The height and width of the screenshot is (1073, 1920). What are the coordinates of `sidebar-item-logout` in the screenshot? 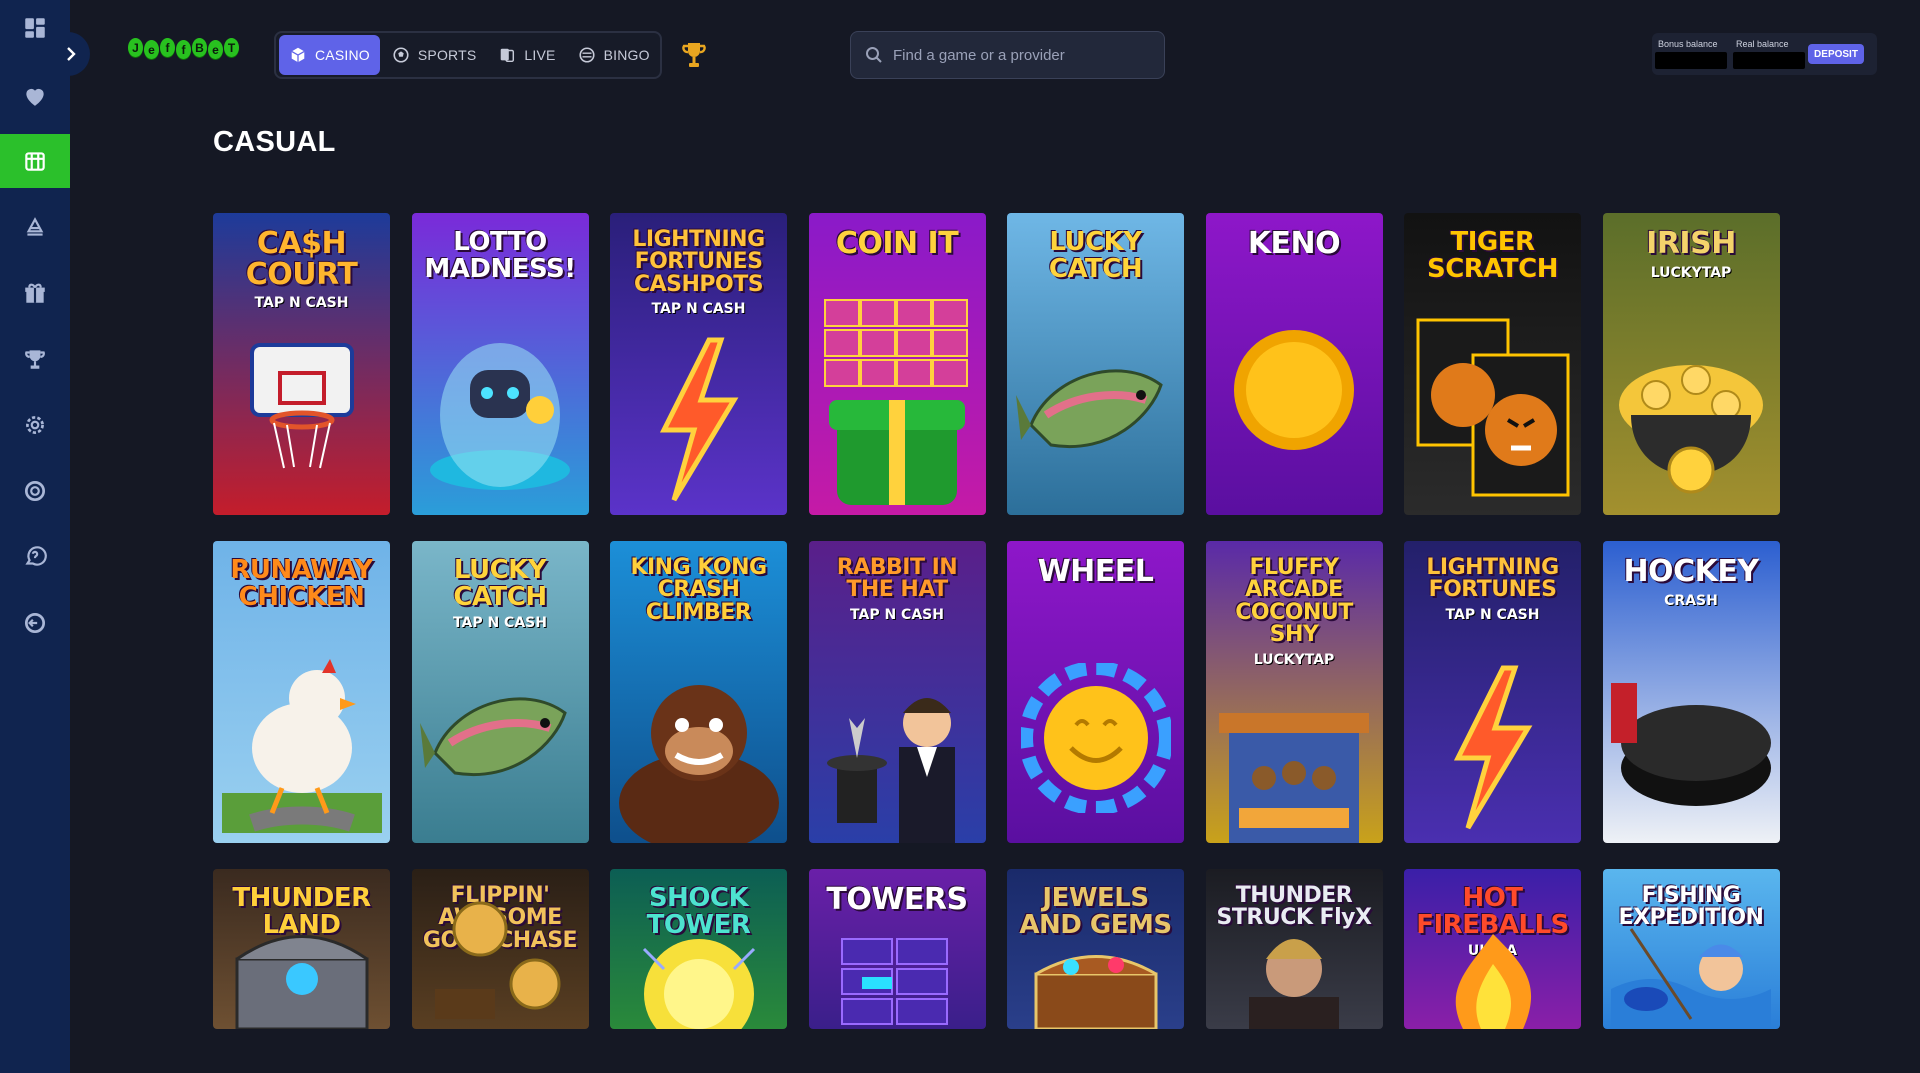 It's located at (35, 623).